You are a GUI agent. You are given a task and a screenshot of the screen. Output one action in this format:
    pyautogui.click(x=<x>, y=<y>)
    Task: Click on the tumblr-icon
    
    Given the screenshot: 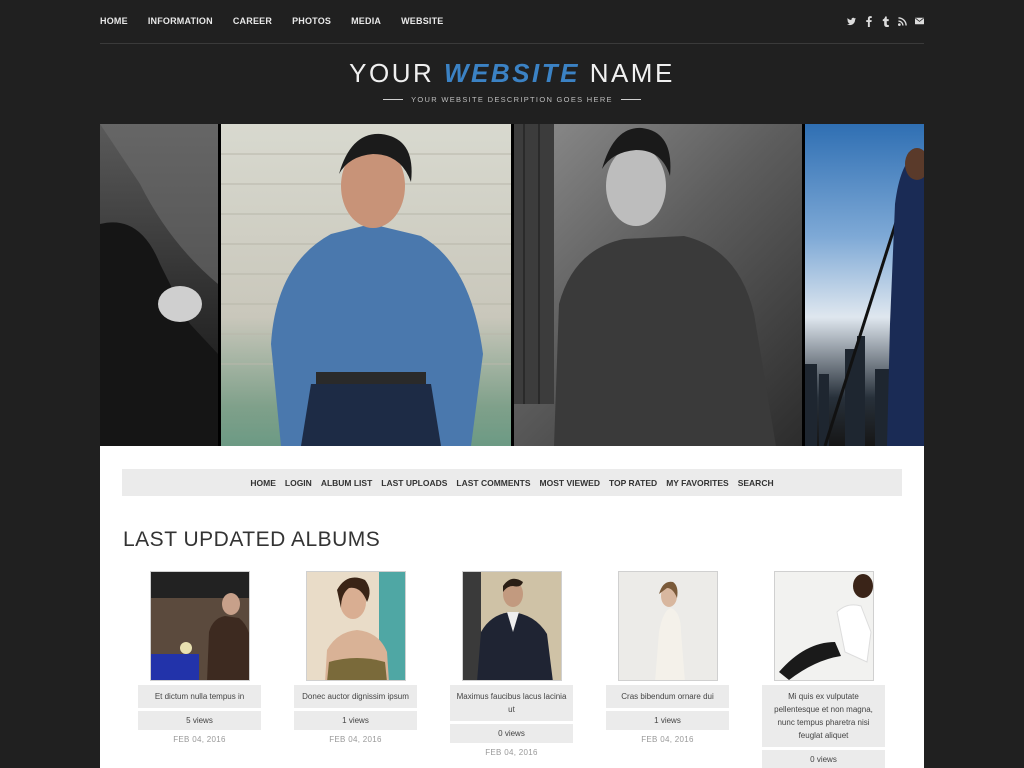 What is the action you would take?
    pyautogui.click(x=885, y=21)
    